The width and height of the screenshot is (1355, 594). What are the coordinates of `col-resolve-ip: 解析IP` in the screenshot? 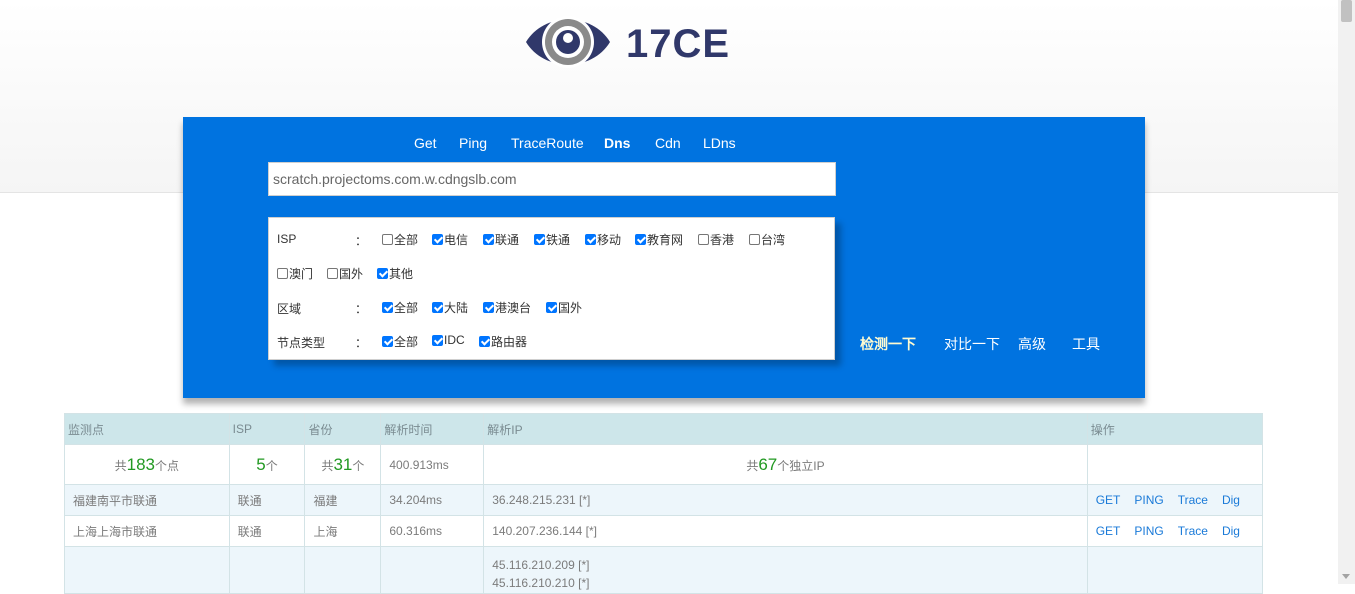 It's located at (785, 429).